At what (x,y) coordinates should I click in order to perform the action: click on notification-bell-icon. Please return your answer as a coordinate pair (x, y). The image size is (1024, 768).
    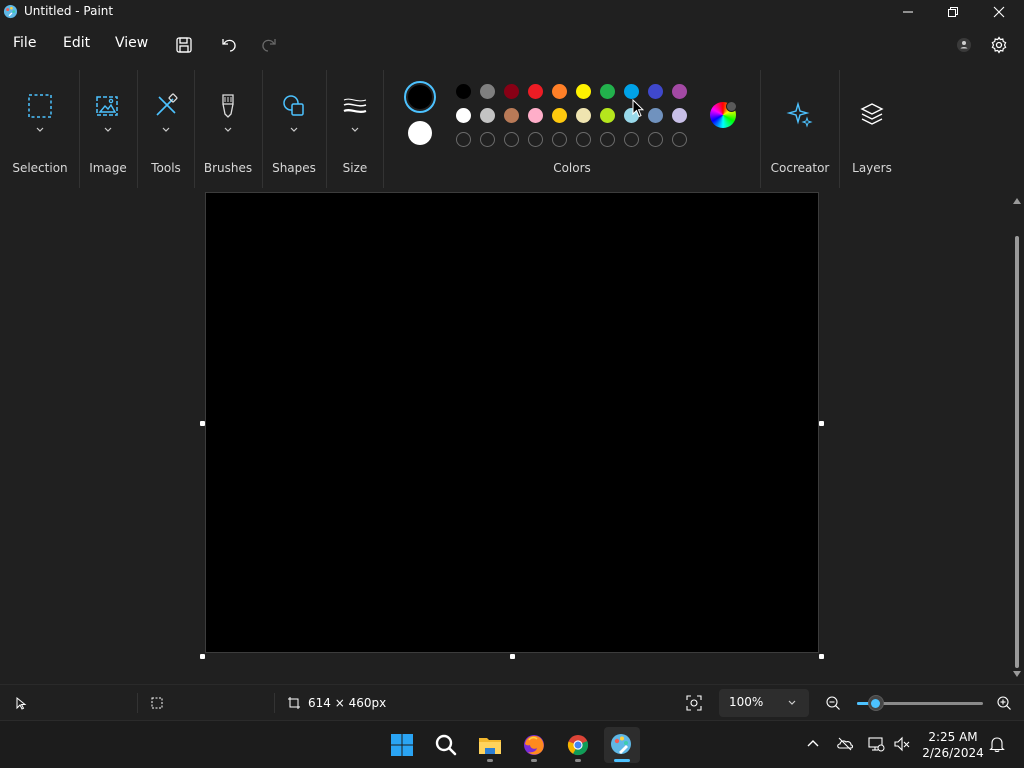
    Looking at the image, I should click on (997, 744).